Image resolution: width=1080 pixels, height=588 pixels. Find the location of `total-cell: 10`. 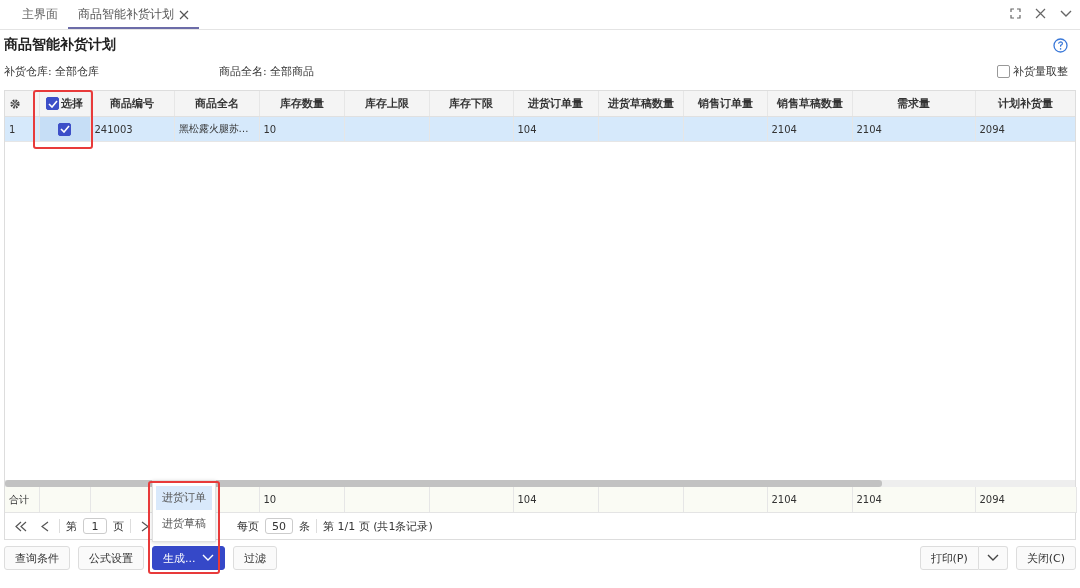

total-cell: 10 is located at coordinates (270, 499).